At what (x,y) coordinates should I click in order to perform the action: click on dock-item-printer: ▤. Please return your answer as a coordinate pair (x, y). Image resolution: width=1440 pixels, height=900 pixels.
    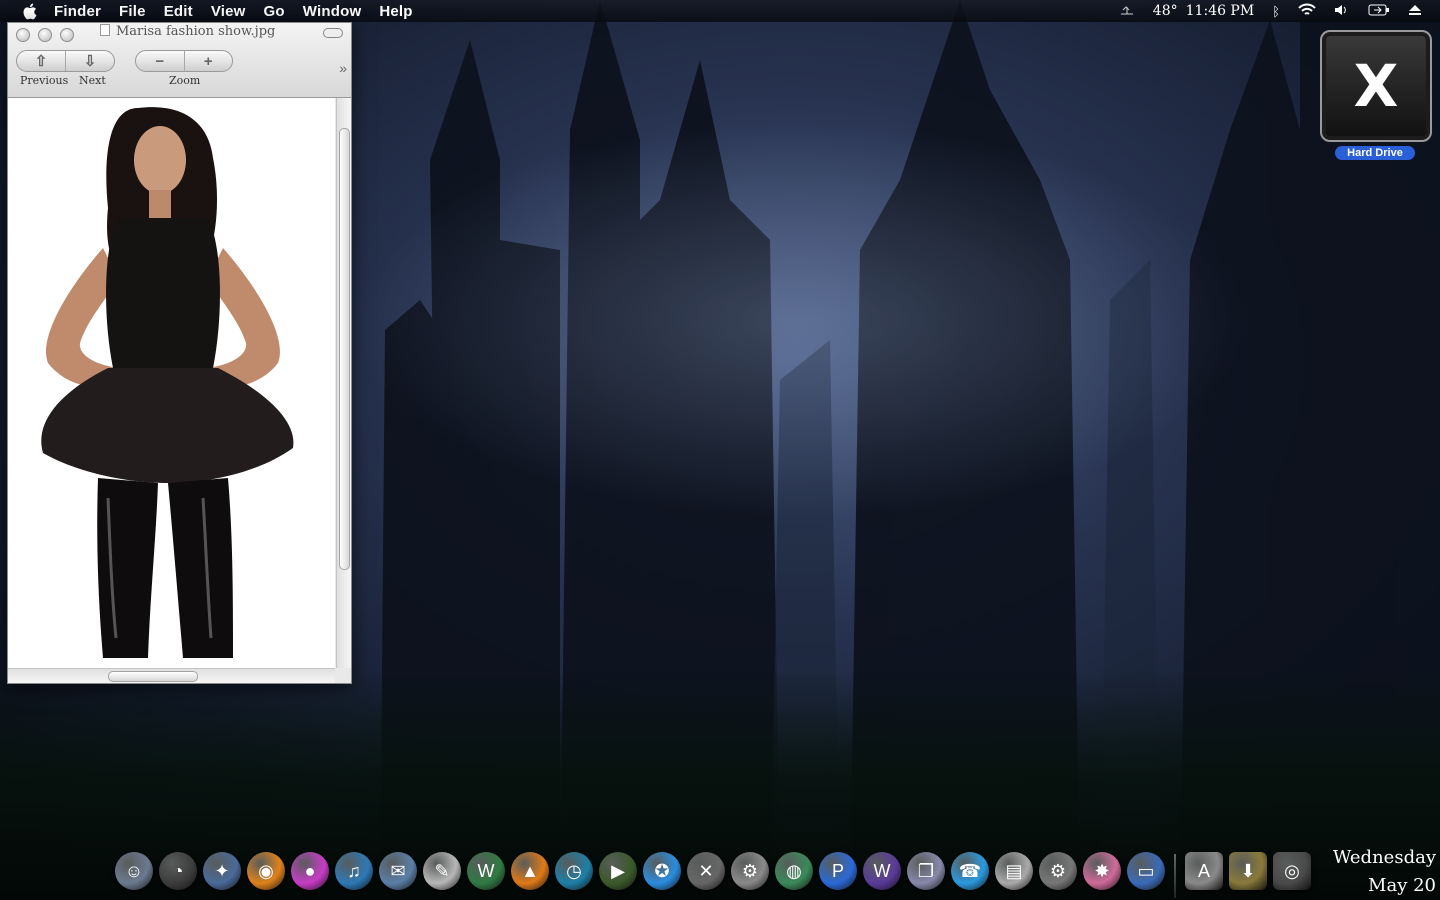
    Looking at the image, I should click on (1014, 871).